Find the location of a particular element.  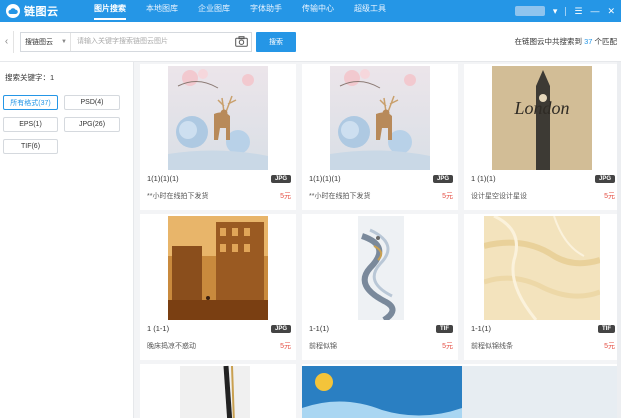

search-scope-select: 搜链图云 ▼ is located at coordinates (46, 41).